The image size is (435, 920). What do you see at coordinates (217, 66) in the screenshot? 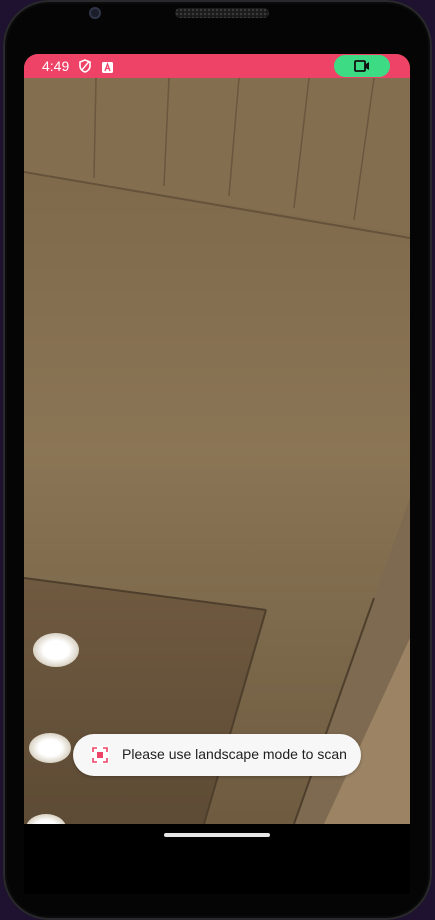
I see `status-bar: 4:49` at bounding box center [217, 66].